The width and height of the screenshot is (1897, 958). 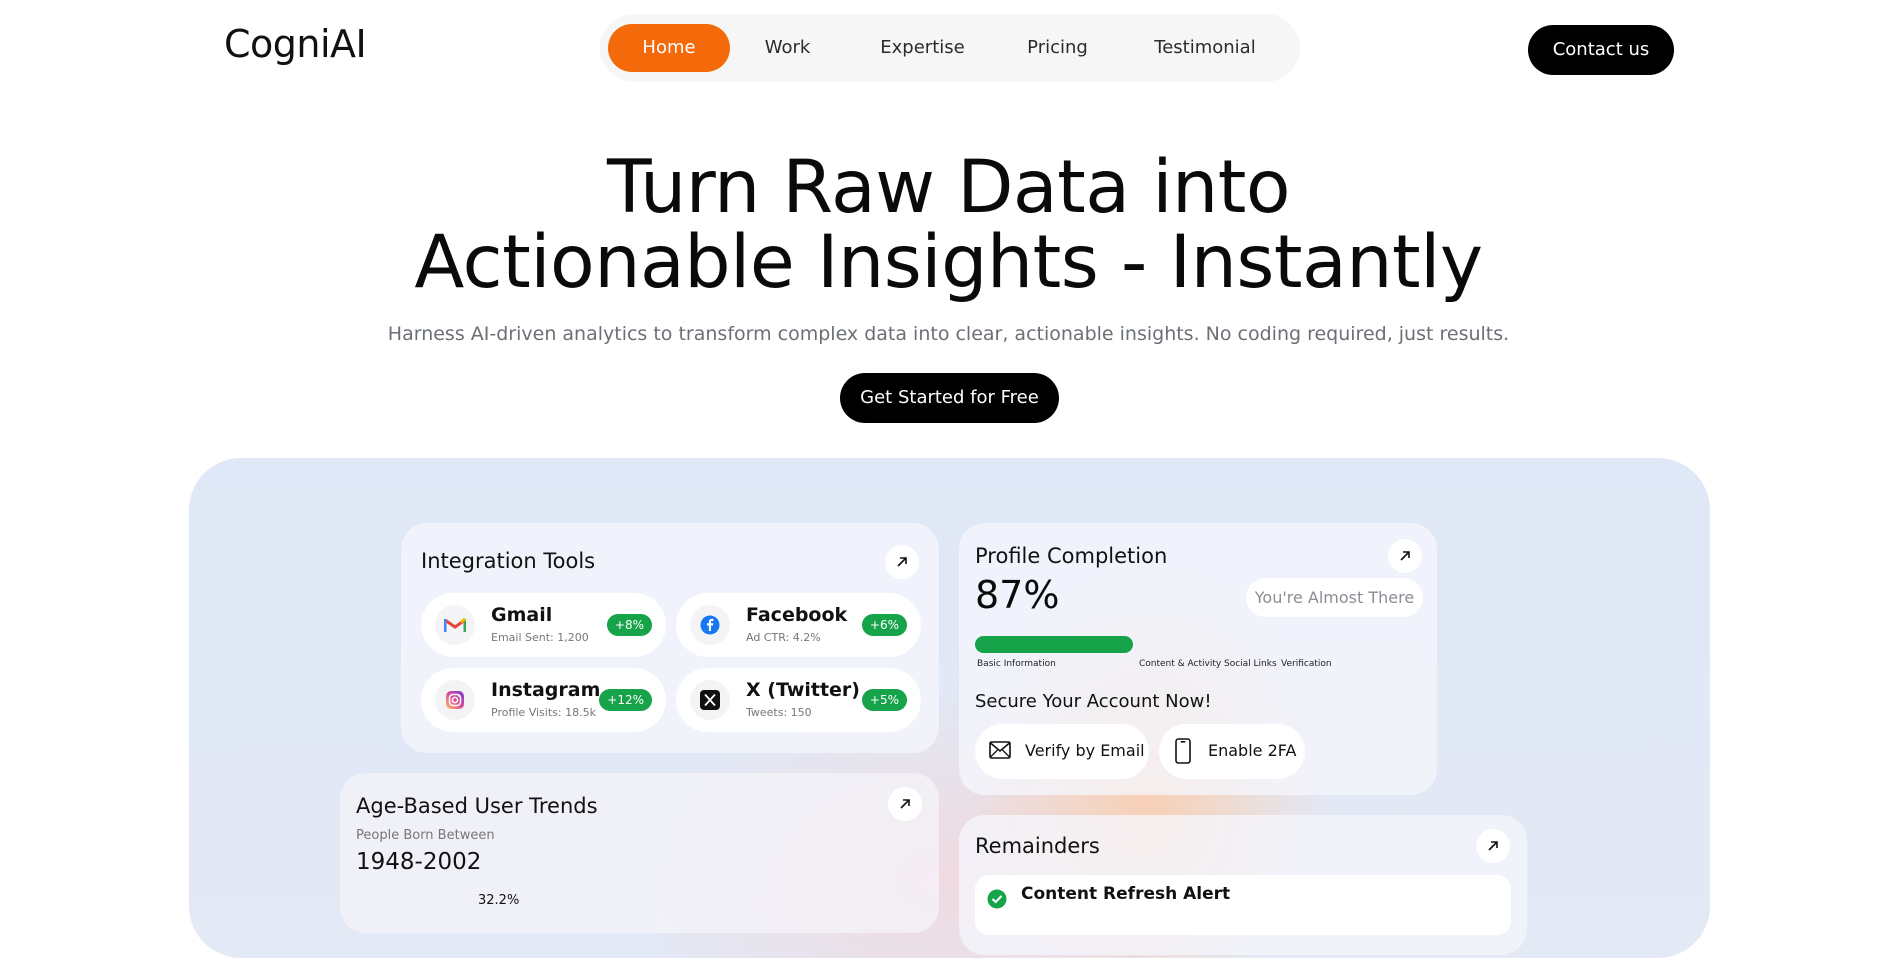 I want to click on get-started-button: Get Started for Free, so click(x=949, y=398).